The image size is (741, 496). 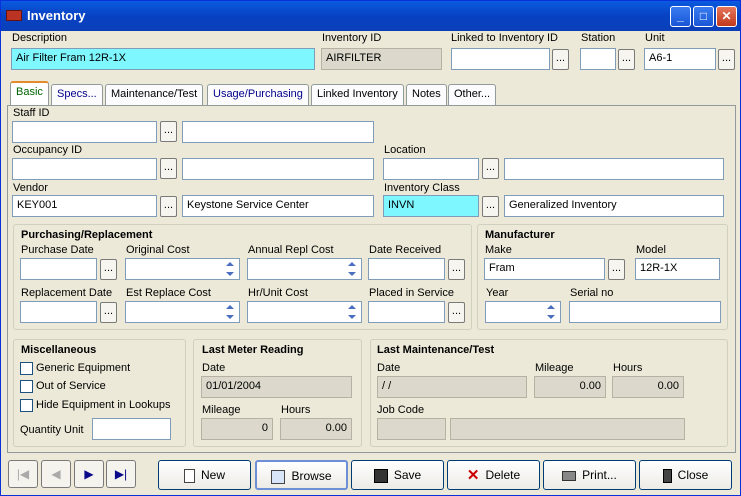 I want to click on maintenance-mileage-field: 0.00, so click(x=570, y=387).